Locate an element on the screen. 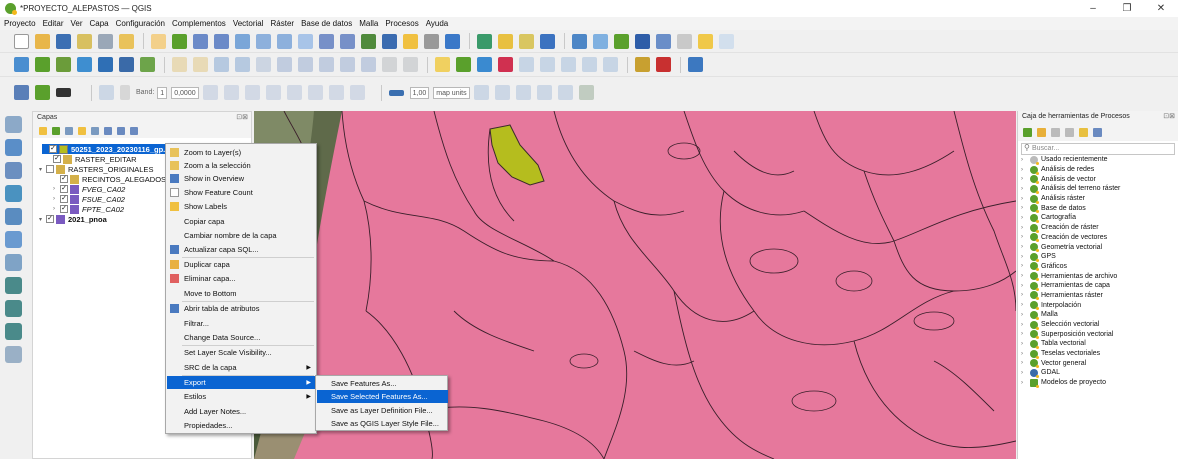 This screenshot has height=459, width=1178. processing-item: › Teselas vectoriales is located at coordinates (1098, 354).